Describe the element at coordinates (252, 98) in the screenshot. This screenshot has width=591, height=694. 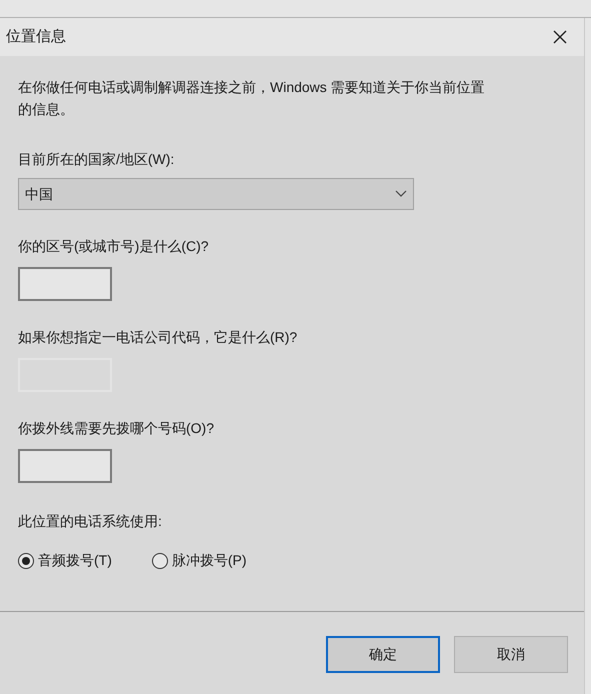
I see `description-text: 在你做任何电话或调制解调器连接之前，Windows 需要知道关于你当前位置的信息。` at that location.